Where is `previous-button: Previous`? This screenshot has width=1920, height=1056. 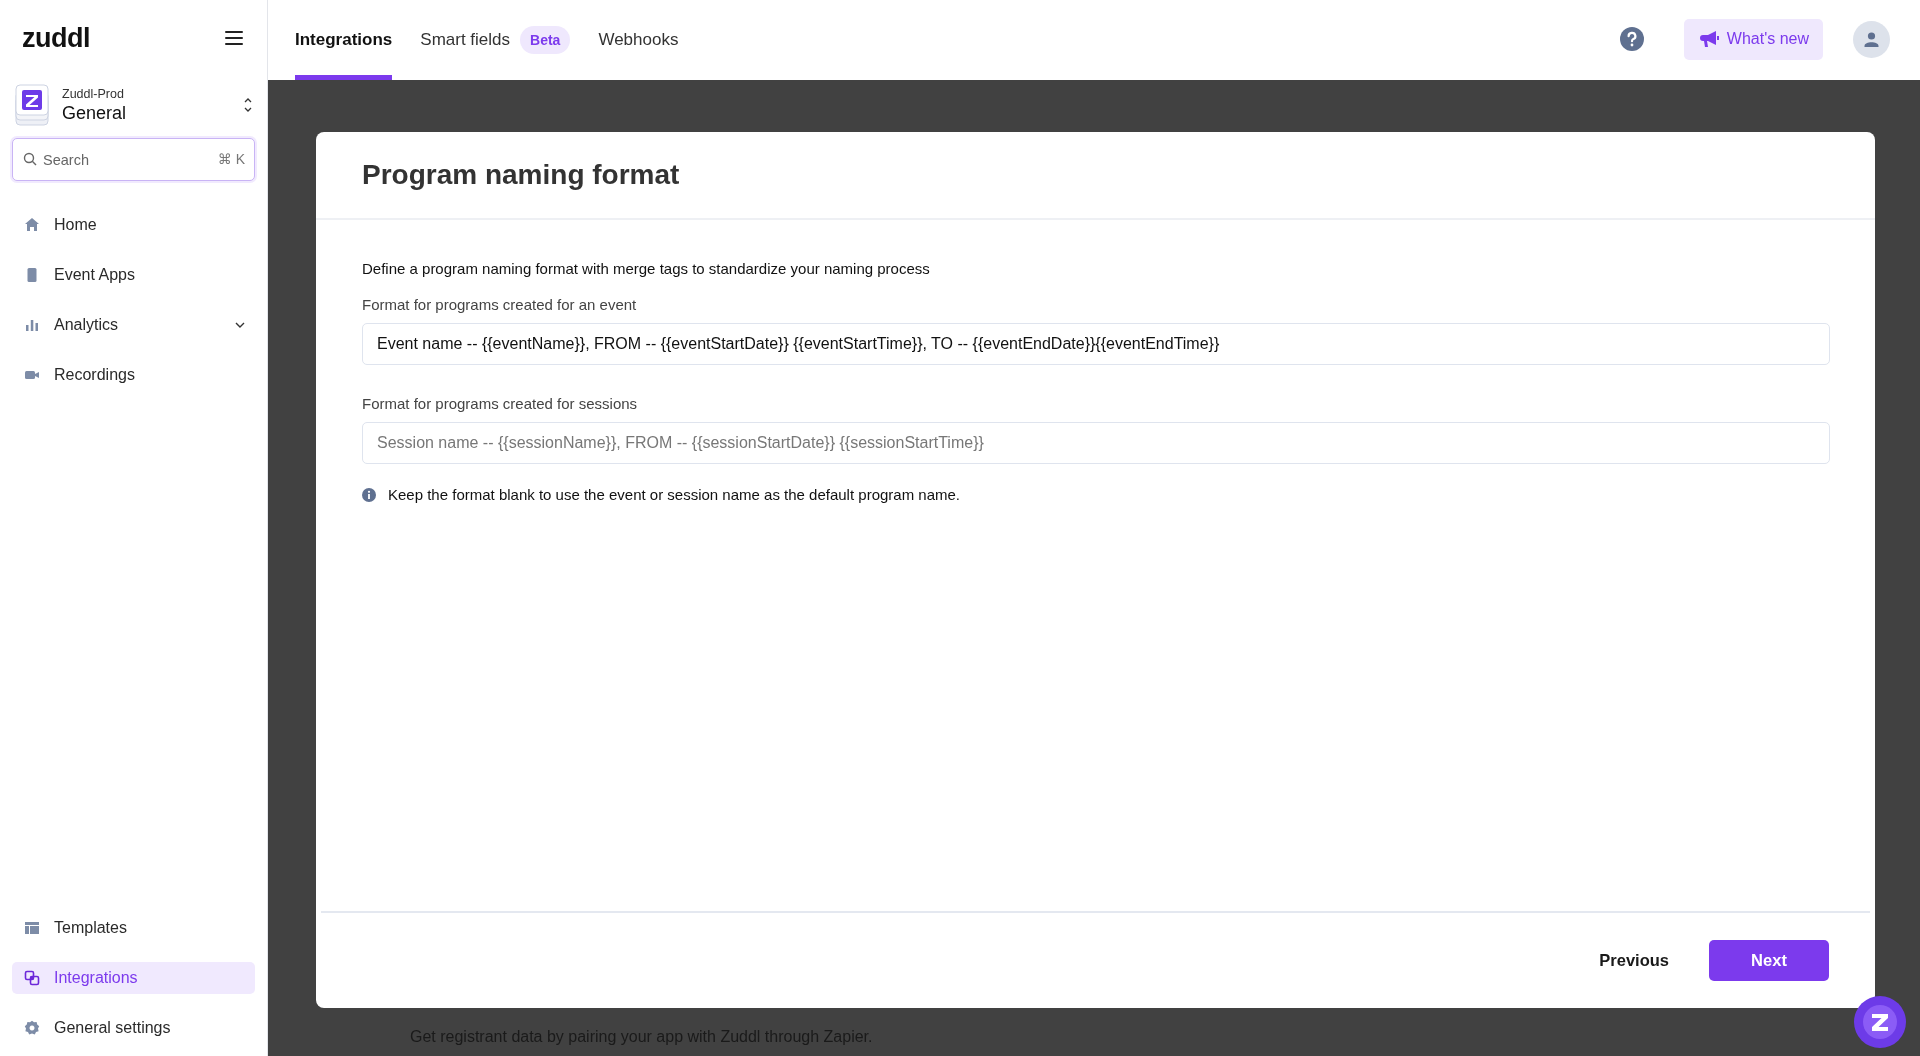
previous-button: Previous is located at coordinates (1634, 960).